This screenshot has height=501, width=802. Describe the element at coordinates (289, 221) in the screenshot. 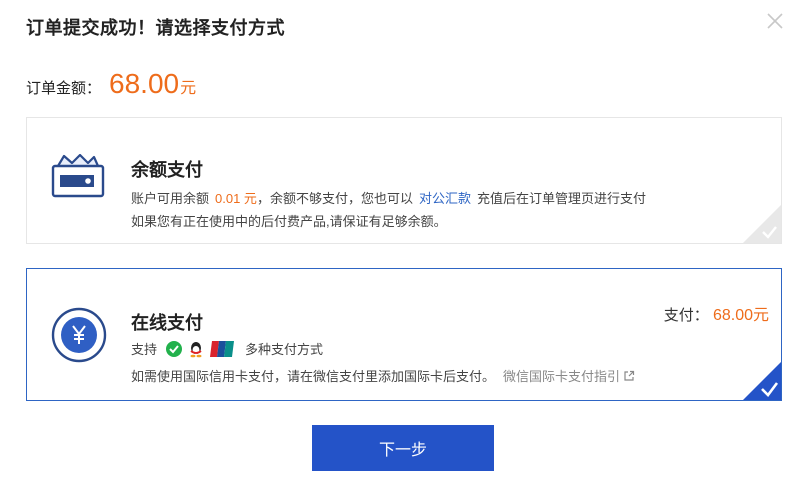

I see `postpaid-notice: 如果您有正在使用中的后付费产品,请保证有足够余额。` at that location.